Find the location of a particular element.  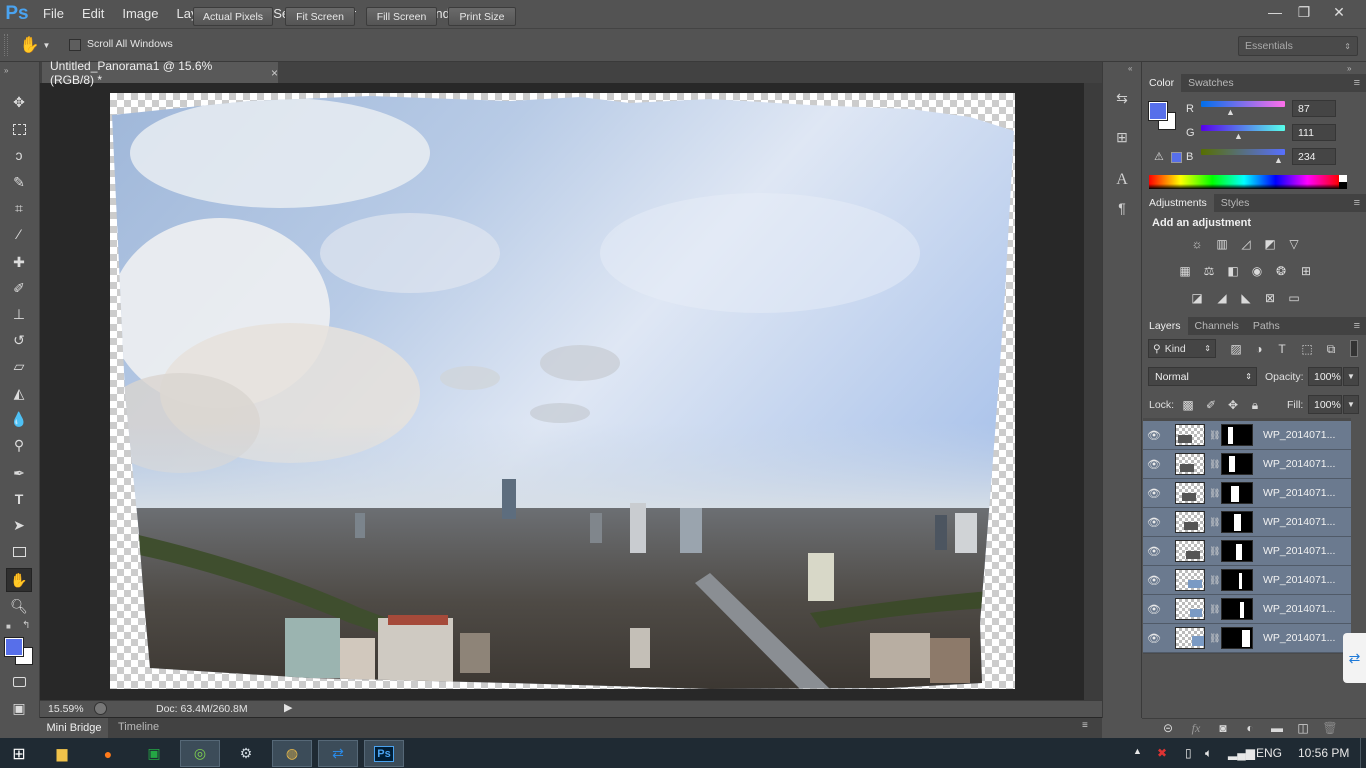

marquee-tool-icon is located at coordinates (19, 129).